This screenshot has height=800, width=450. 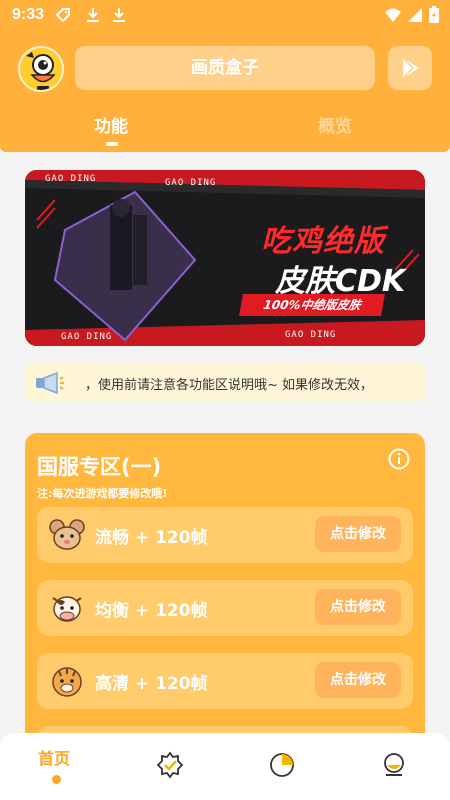 I want to click on banner-headline: 吃鸡绝版, so click(x=323, y=241).